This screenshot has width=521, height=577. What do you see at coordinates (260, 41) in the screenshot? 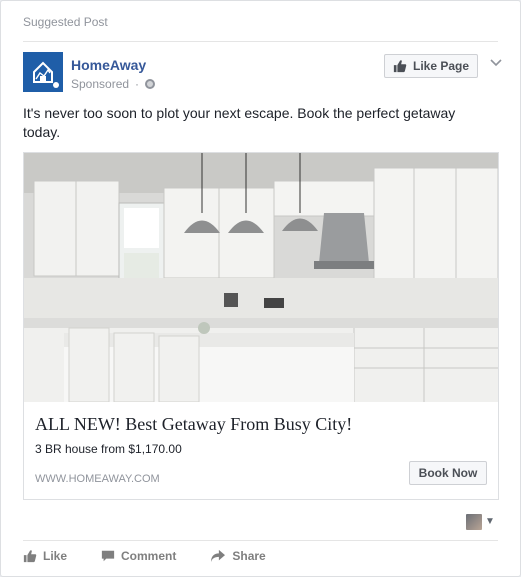
I see `top-divider` at bounding box center [260, 41].